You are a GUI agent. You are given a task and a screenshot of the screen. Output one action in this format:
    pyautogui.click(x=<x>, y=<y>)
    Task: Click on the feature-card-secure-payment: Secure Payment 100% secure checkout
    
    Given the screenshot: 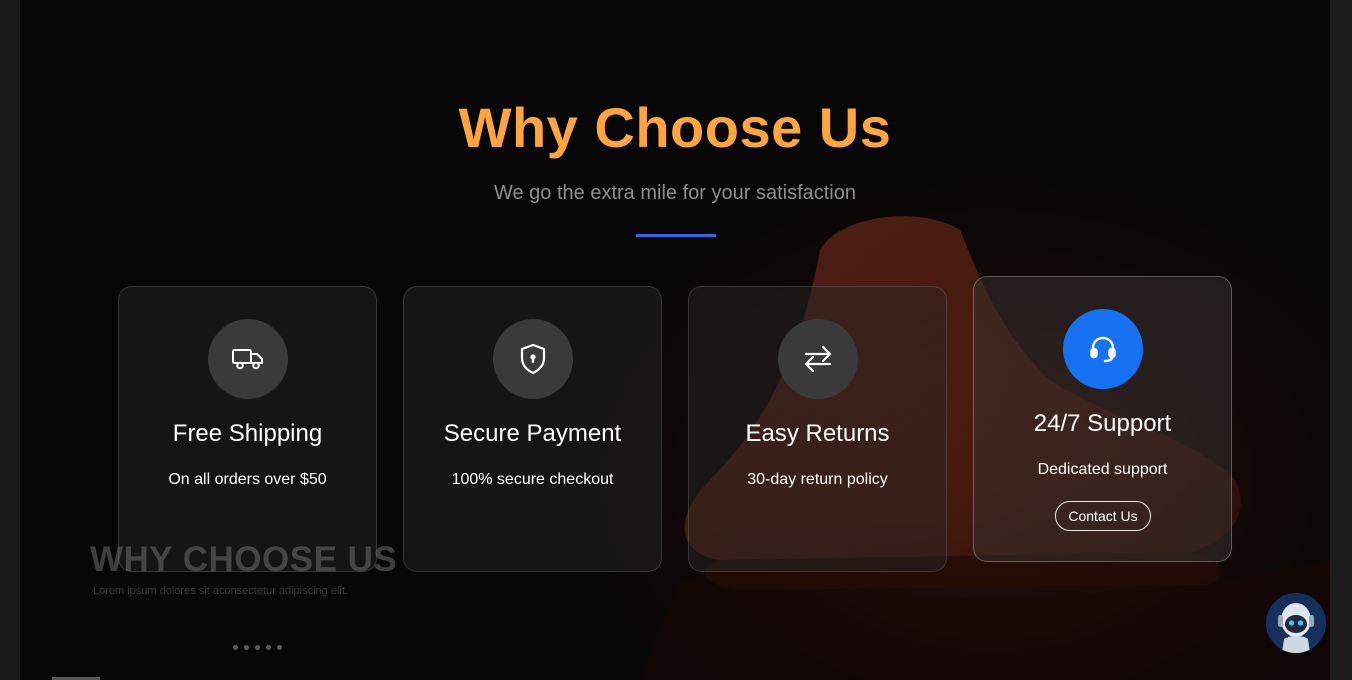 What is the action you would take?
    pyautogui.click(x=532, y=429)
    